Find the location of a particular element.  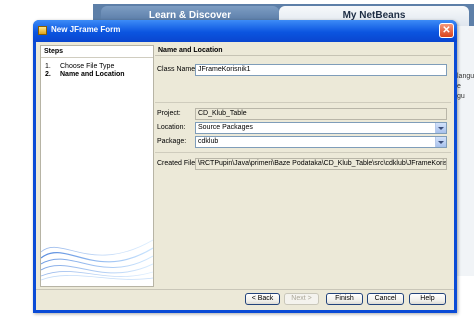

finish-button: Finish is located at coordinates (344, 299).